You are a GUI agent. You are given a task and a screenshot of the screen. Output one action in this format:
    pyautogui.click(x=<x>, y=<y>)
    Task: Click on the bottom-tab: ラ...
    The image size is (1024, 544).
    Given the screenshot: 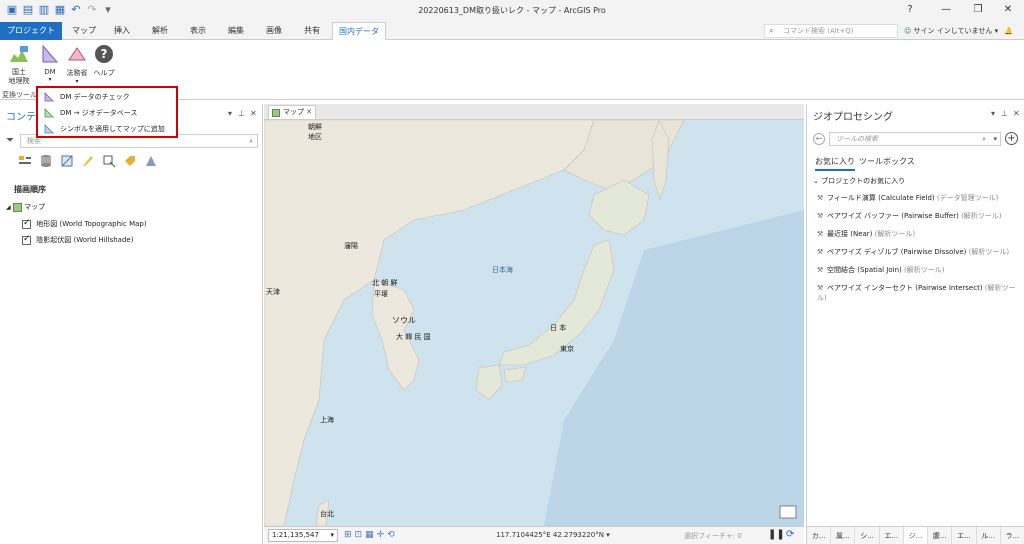 What is the action you would take?
    pyautogui.click(x=1012, y=535)
    